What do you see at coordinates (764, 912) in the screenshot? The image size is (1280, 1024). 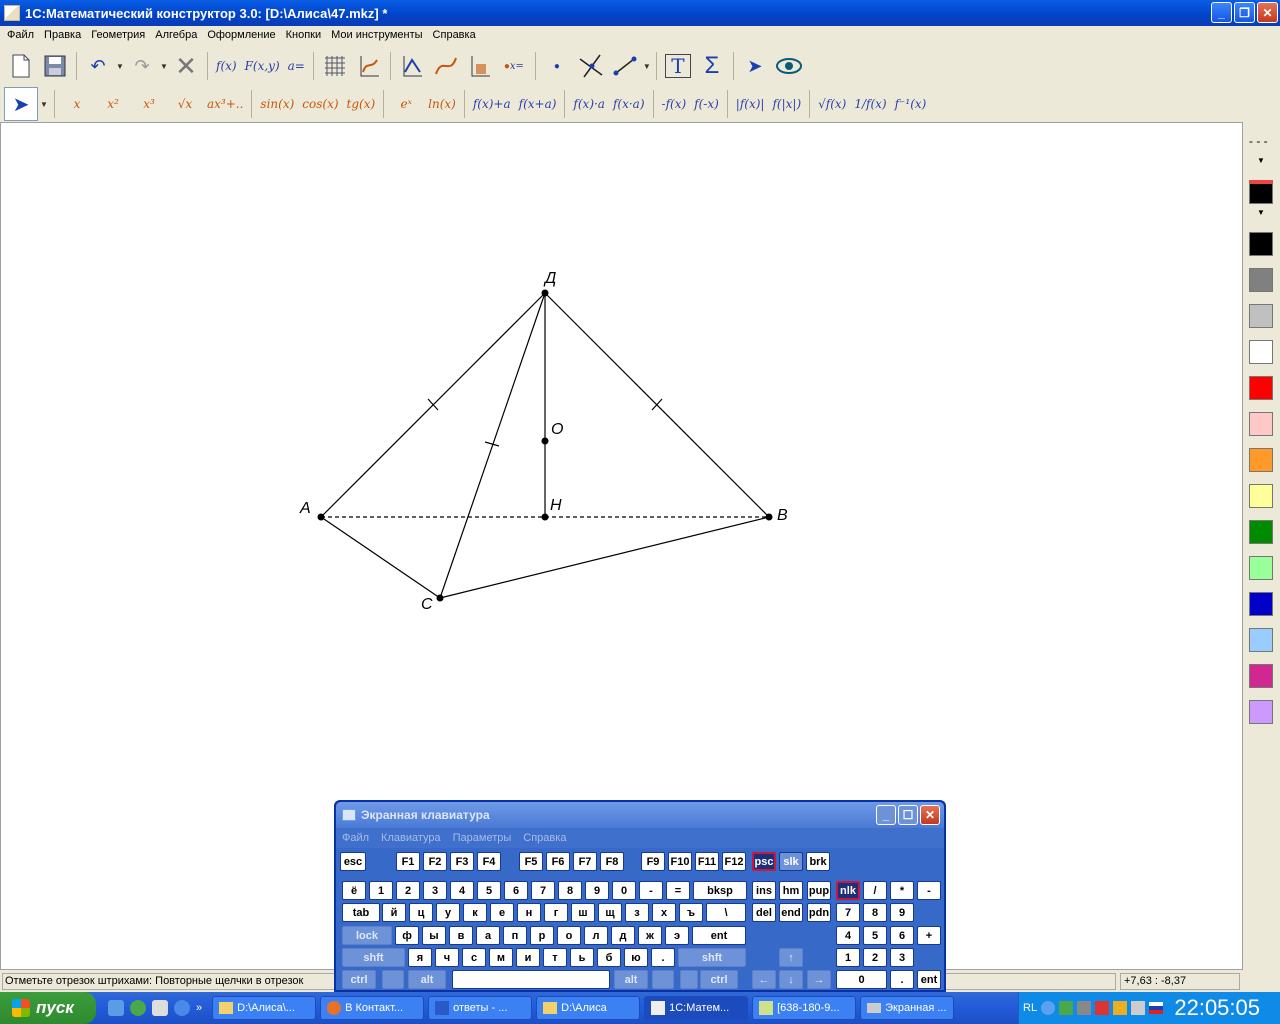 I see `osk-key: del` at bounding box center [764, 912].